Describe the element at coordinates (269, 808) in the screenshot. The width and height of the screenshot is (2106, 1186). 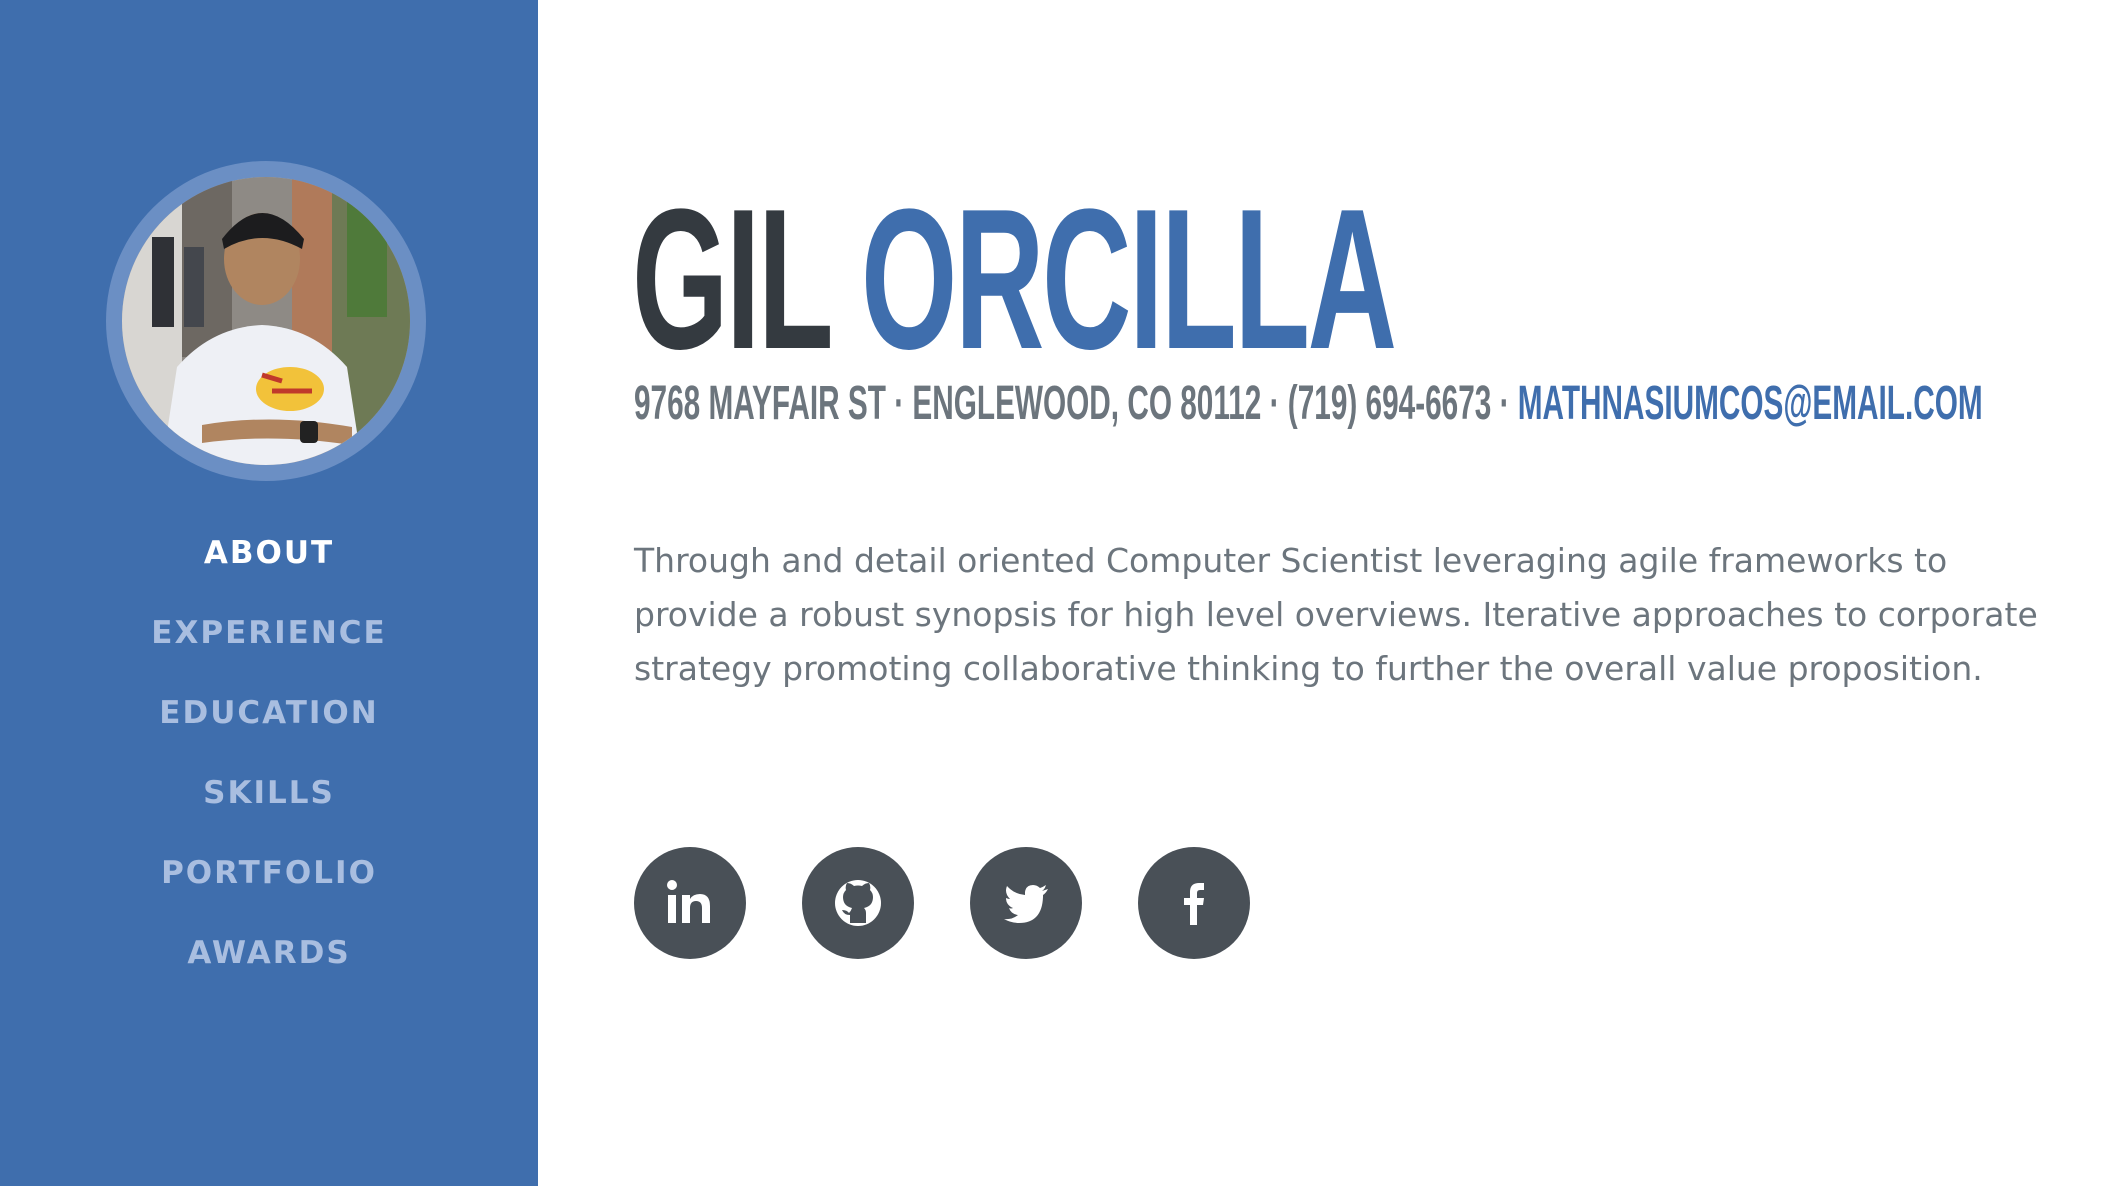
I see `nav-item-skills: SKILLS` at that location.